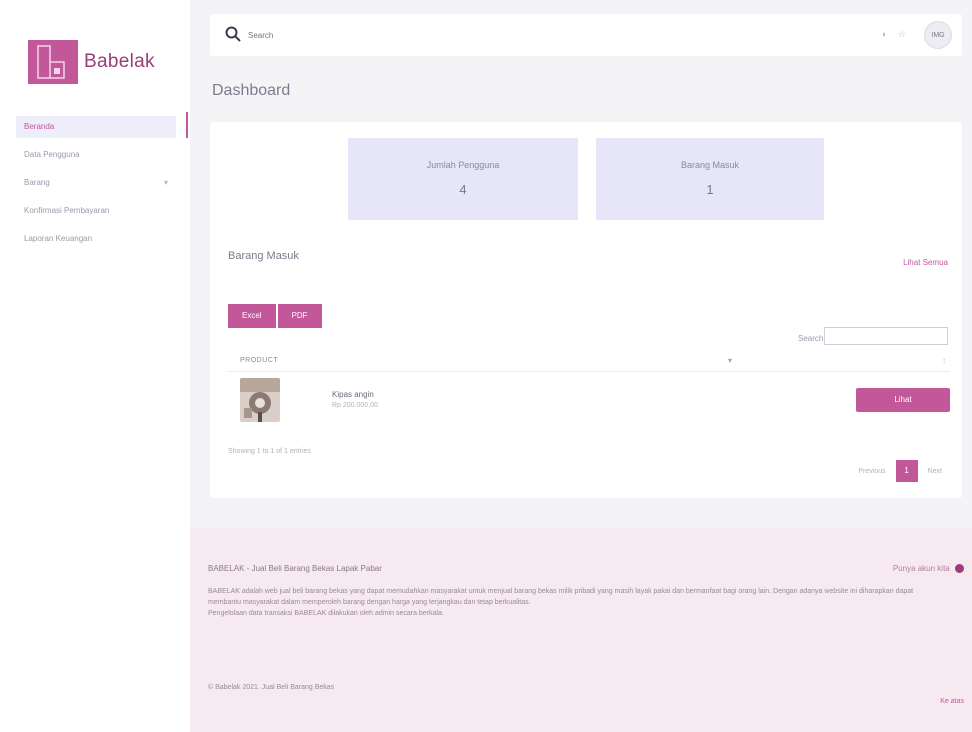 This screenshot has height=732, width=972. I want to click on sidebar-item-label: Konfirmasi Pembayaran, so click(67, 210).